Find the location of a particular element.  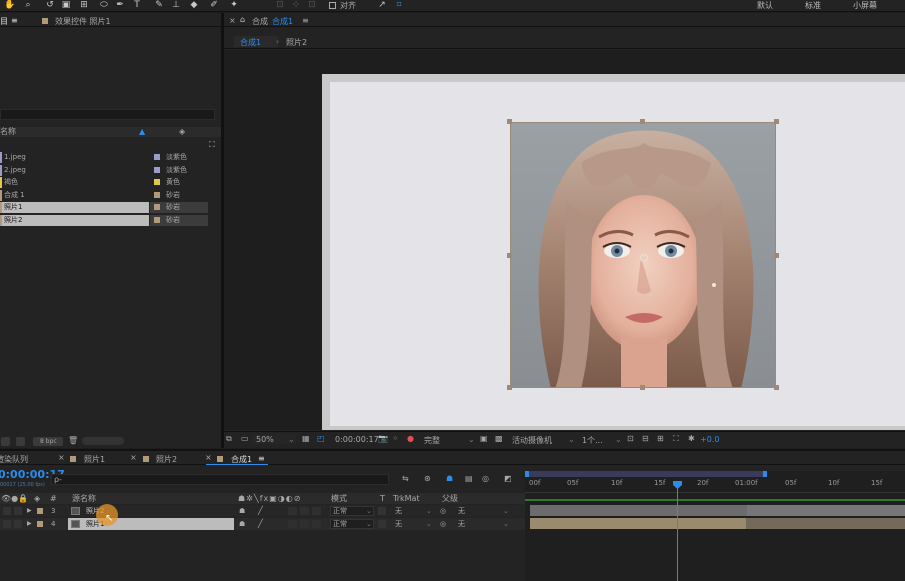

tab-render-queue: 渲染队列 is located at coordinates (14, 459).